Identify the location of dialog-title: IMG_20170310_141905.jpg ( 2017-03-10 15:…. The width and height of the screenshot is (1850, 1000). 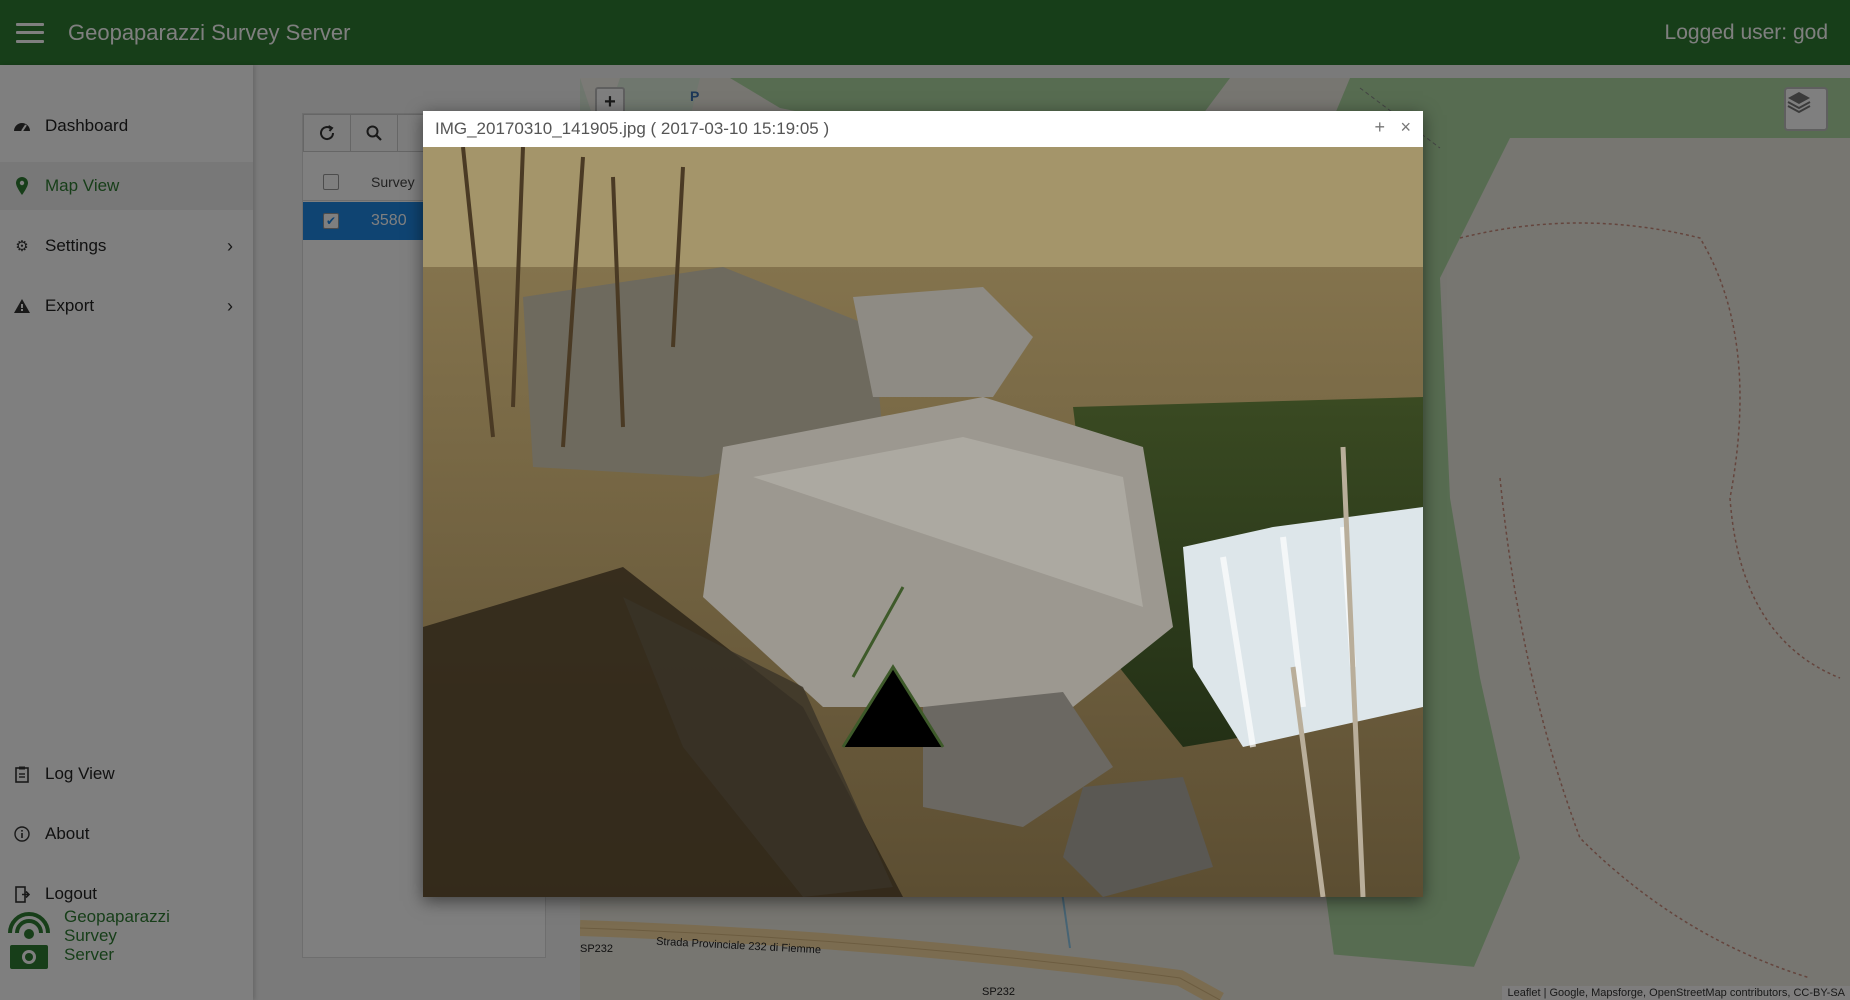
(632, 128).